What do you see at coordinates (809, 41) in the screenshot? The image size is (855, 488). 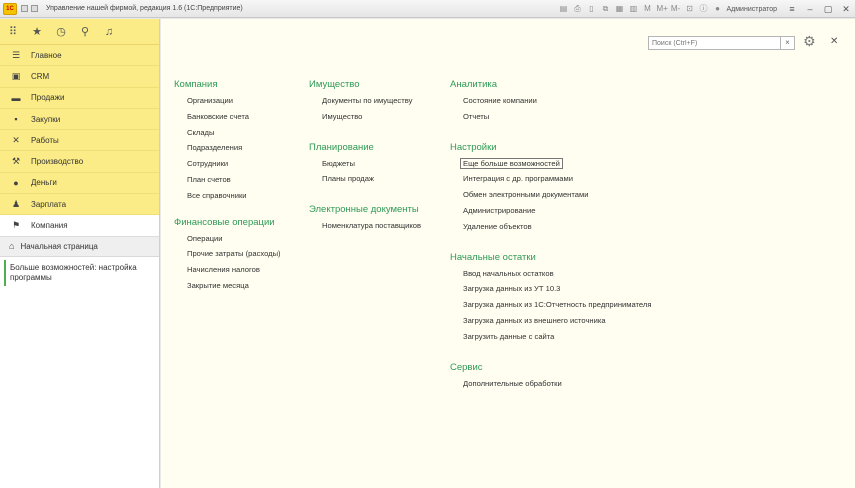 I see `gear-icon: ⚙` at bounding box center [809, 41].